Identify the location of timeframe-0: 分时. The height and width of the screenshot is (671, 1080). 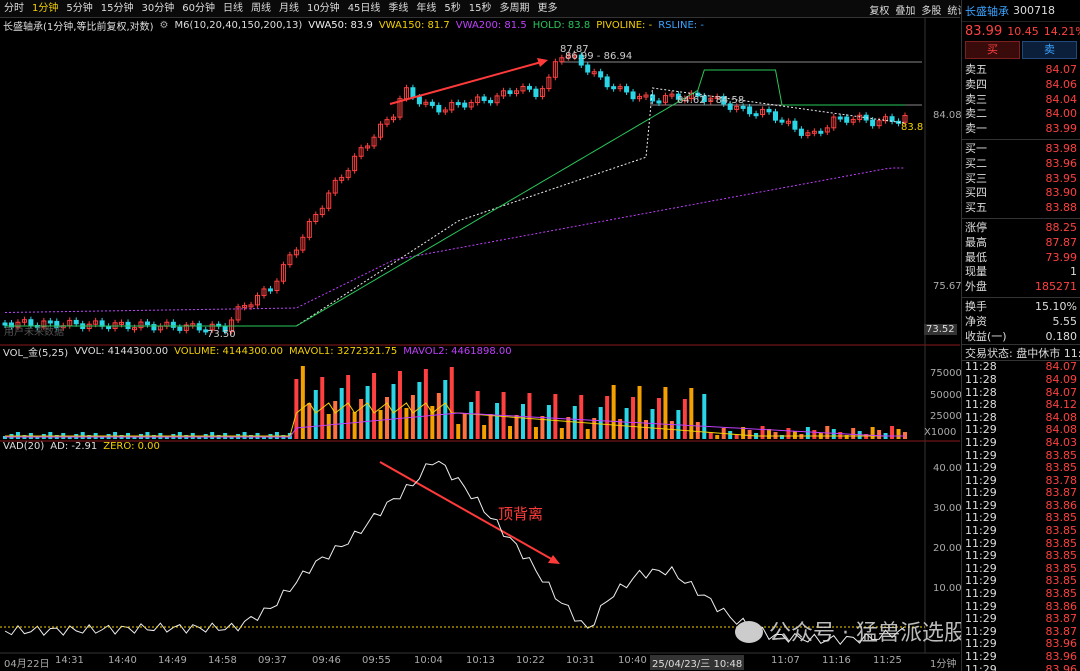
(14, 9).